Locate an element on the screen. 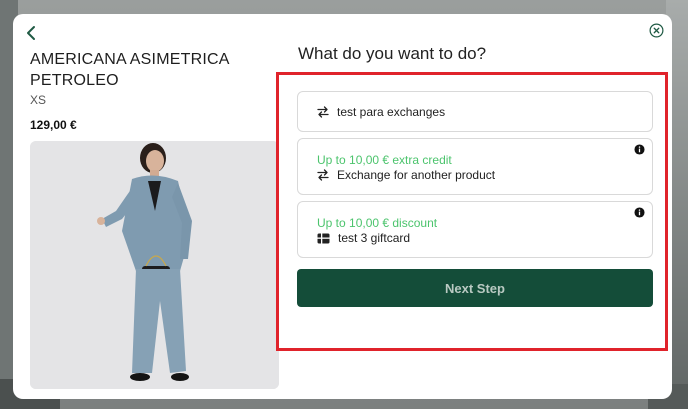 The height and width of the screenshot is (409, 688). option-label: test 3 giftcard is located at coordinates (374, 238).